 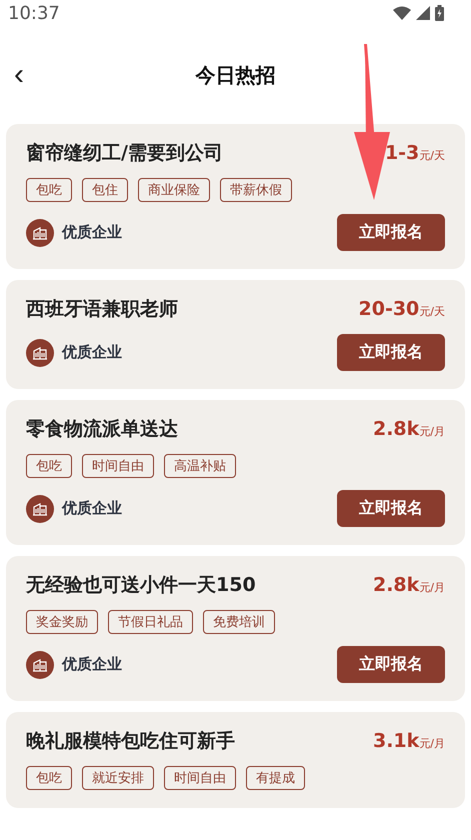 I want to click on salary: 20-30元/天, so click(x=401, y=309).